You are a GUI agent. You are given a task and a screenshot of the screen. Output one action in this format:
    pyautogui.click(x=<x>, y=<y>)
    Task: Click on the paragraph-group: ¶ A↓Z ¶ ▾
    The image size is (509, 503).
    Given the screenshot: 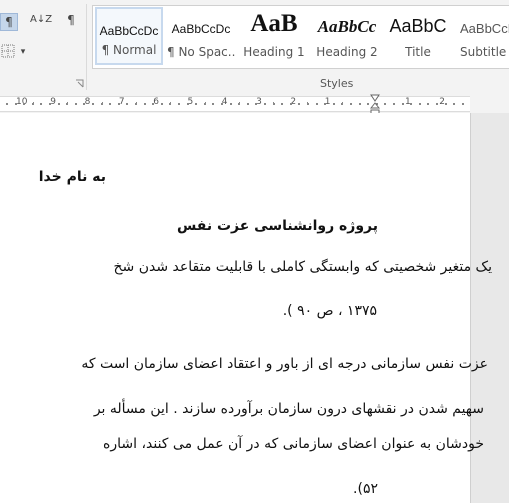 What is the action you would take?
    pyautogui.click(x=46, y=46)
    